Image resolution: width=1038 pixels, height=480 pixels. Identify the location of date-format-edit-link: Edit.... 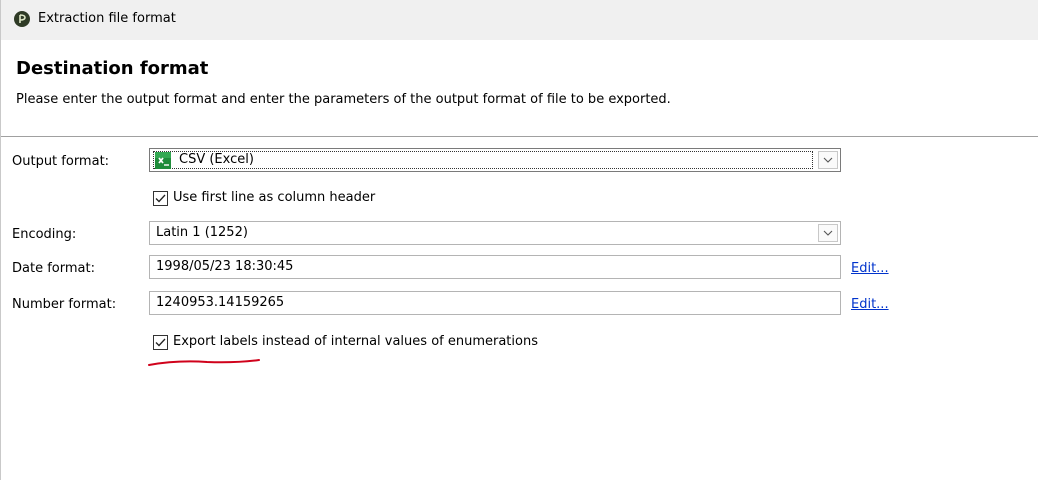
(870, 269).